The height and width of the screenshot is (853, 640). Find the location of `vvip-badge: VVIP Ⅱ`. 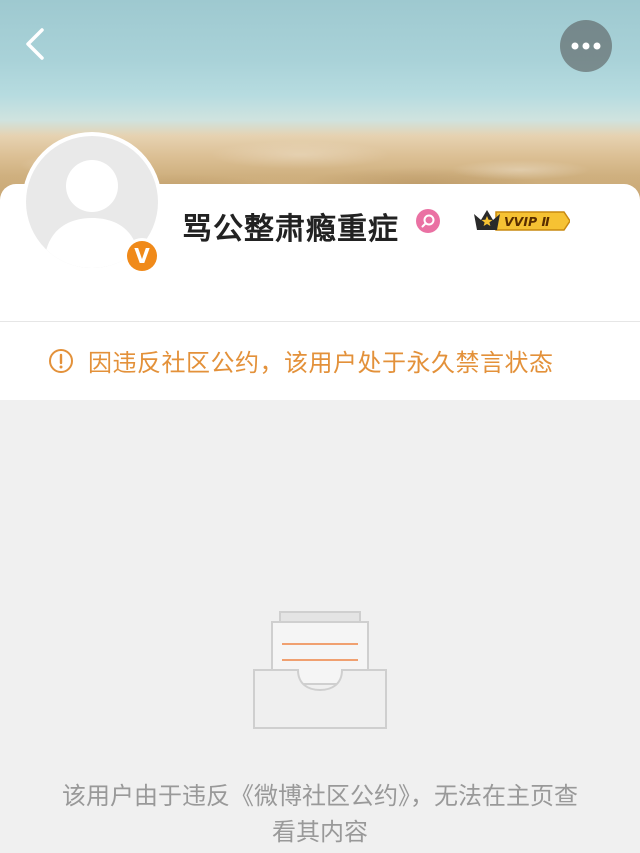

vvip-badge: VVIP Ⅱ is located at coordinates (521, 221).